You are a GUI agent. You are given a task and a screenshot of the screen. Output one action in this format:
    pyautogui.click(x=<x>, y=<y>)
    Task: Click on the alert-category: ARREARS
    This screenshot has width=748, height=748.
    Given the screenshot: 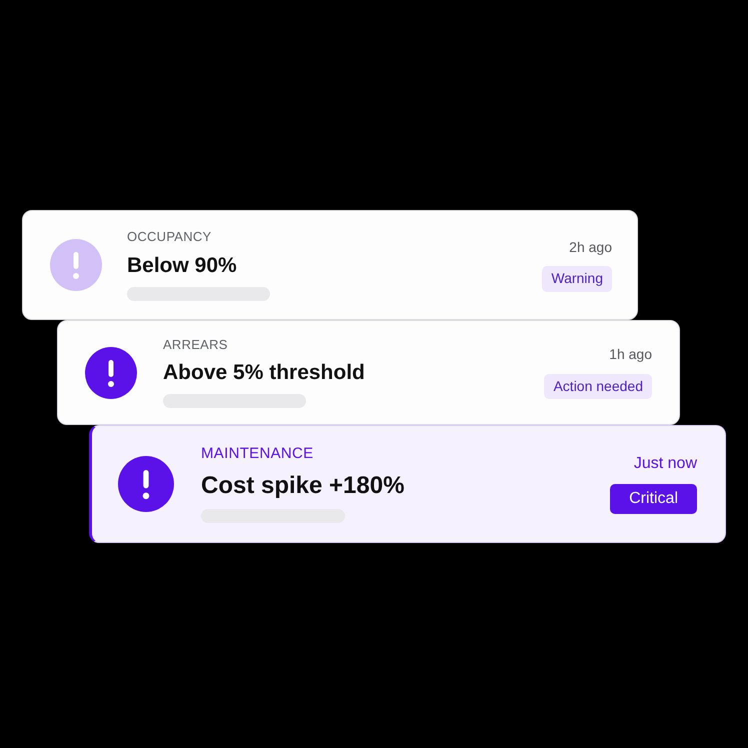 What is the action you would take?
    pyautogui.click(x=195, y=344)
    